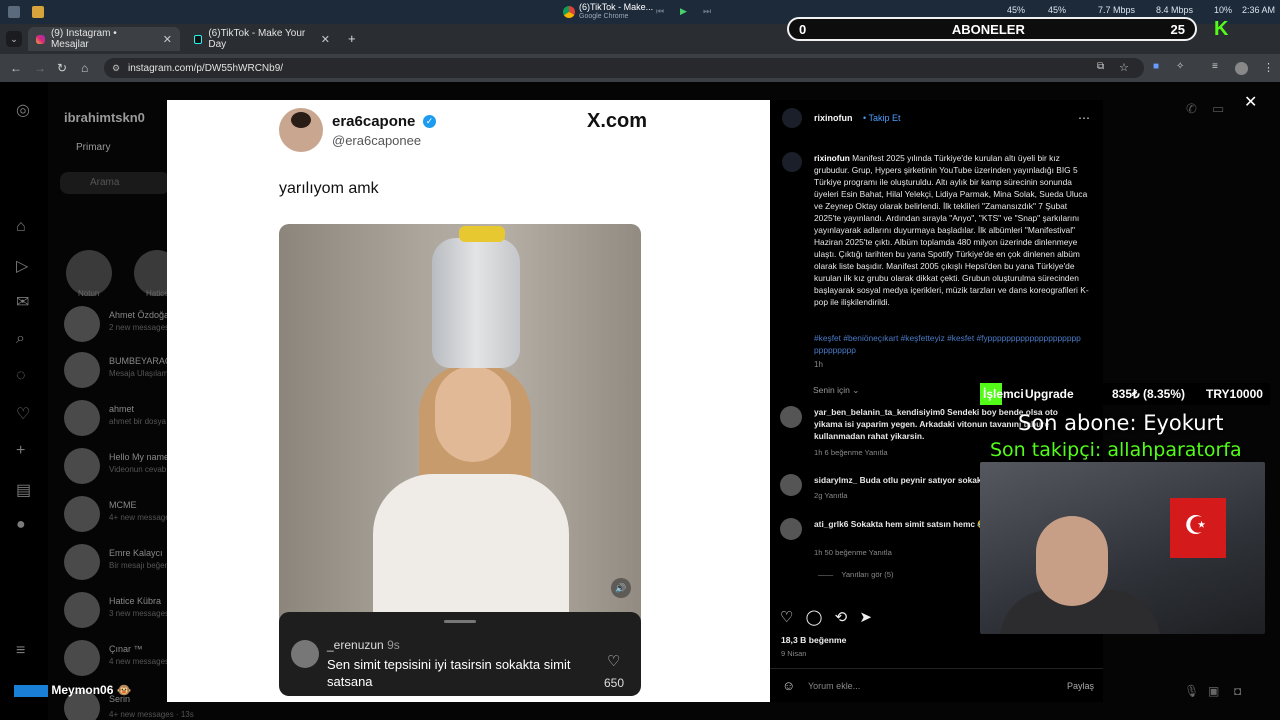 This screenshot has height=720, width=1280. What do you see at coordinates (116, 68) in the screenshot?
I see `site-info-icon: ⚙` at bounding box center [116, 68].